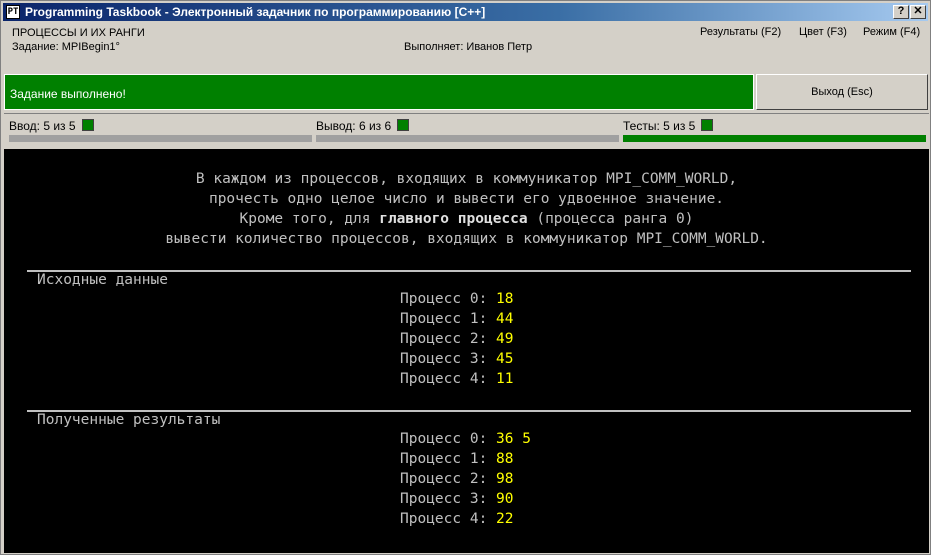  What do you see at coordinates (129, 420) in the screenshot?
I see `output-section-title: Полученные результаты` at bounding box center [129, 420].